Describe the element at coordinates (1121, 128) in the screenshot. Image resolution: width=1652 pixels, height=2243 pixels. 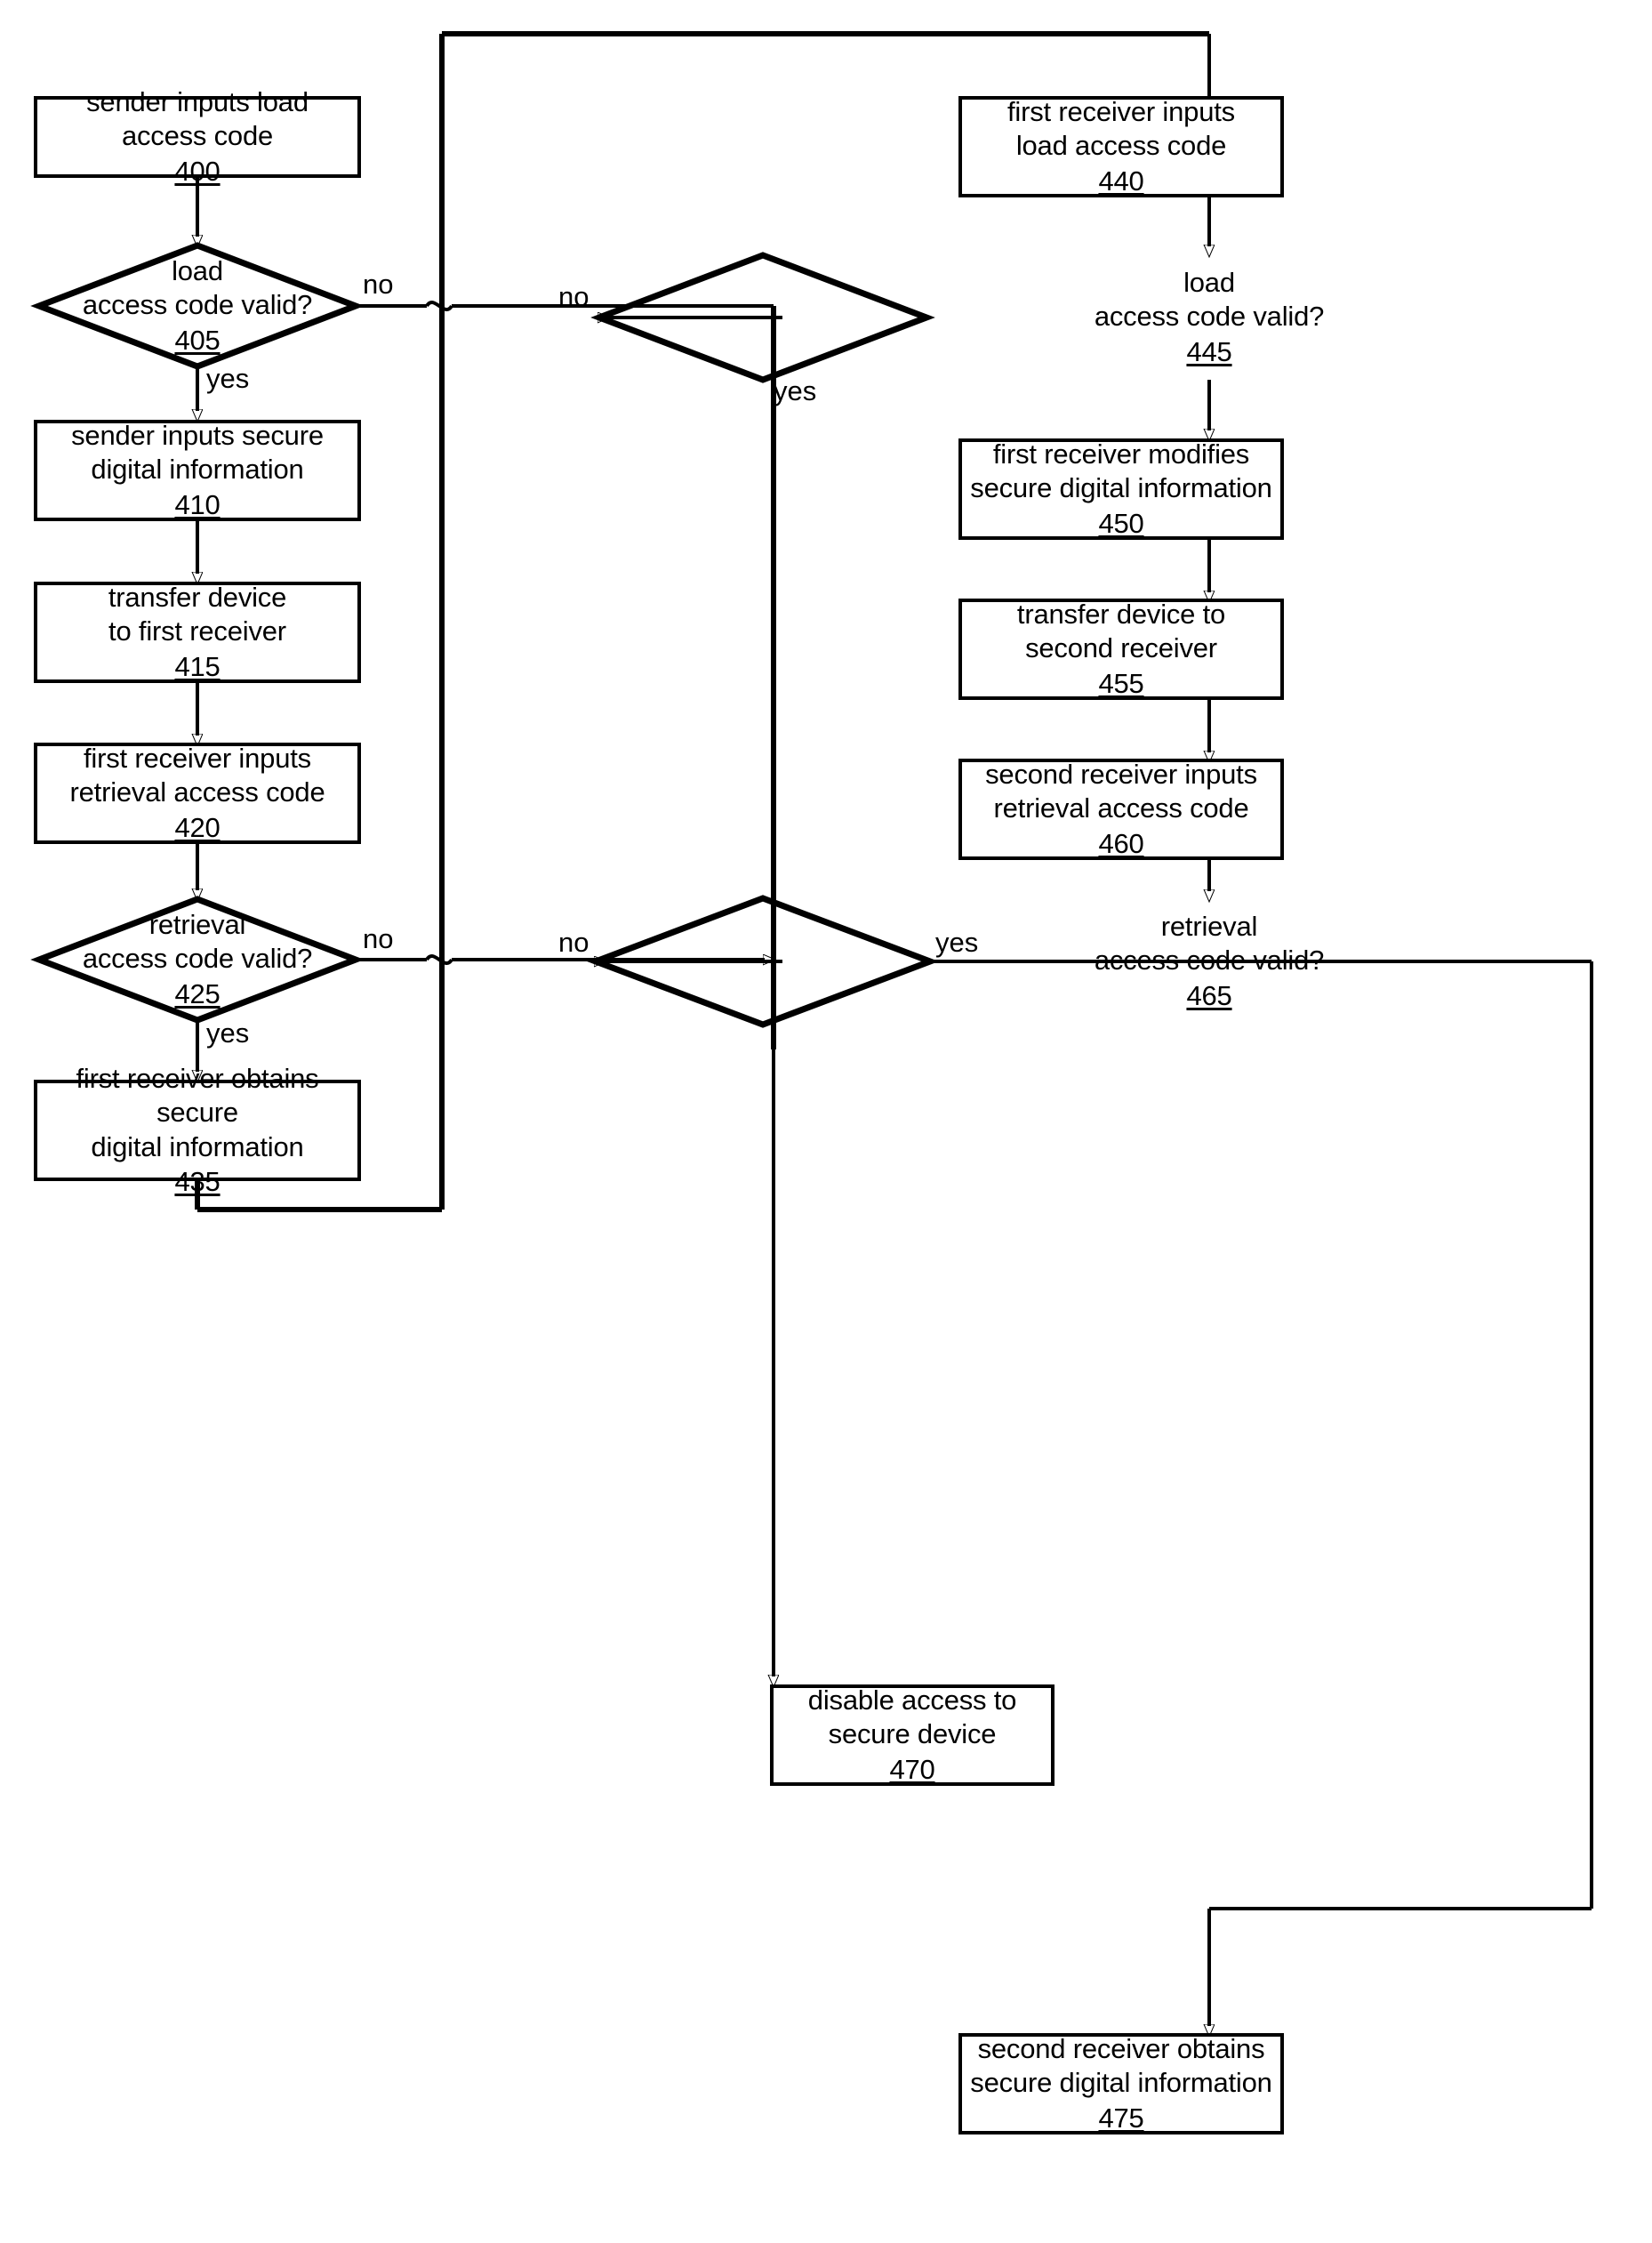
I see `node-440-label: first receiver inputs load access code` at that location.